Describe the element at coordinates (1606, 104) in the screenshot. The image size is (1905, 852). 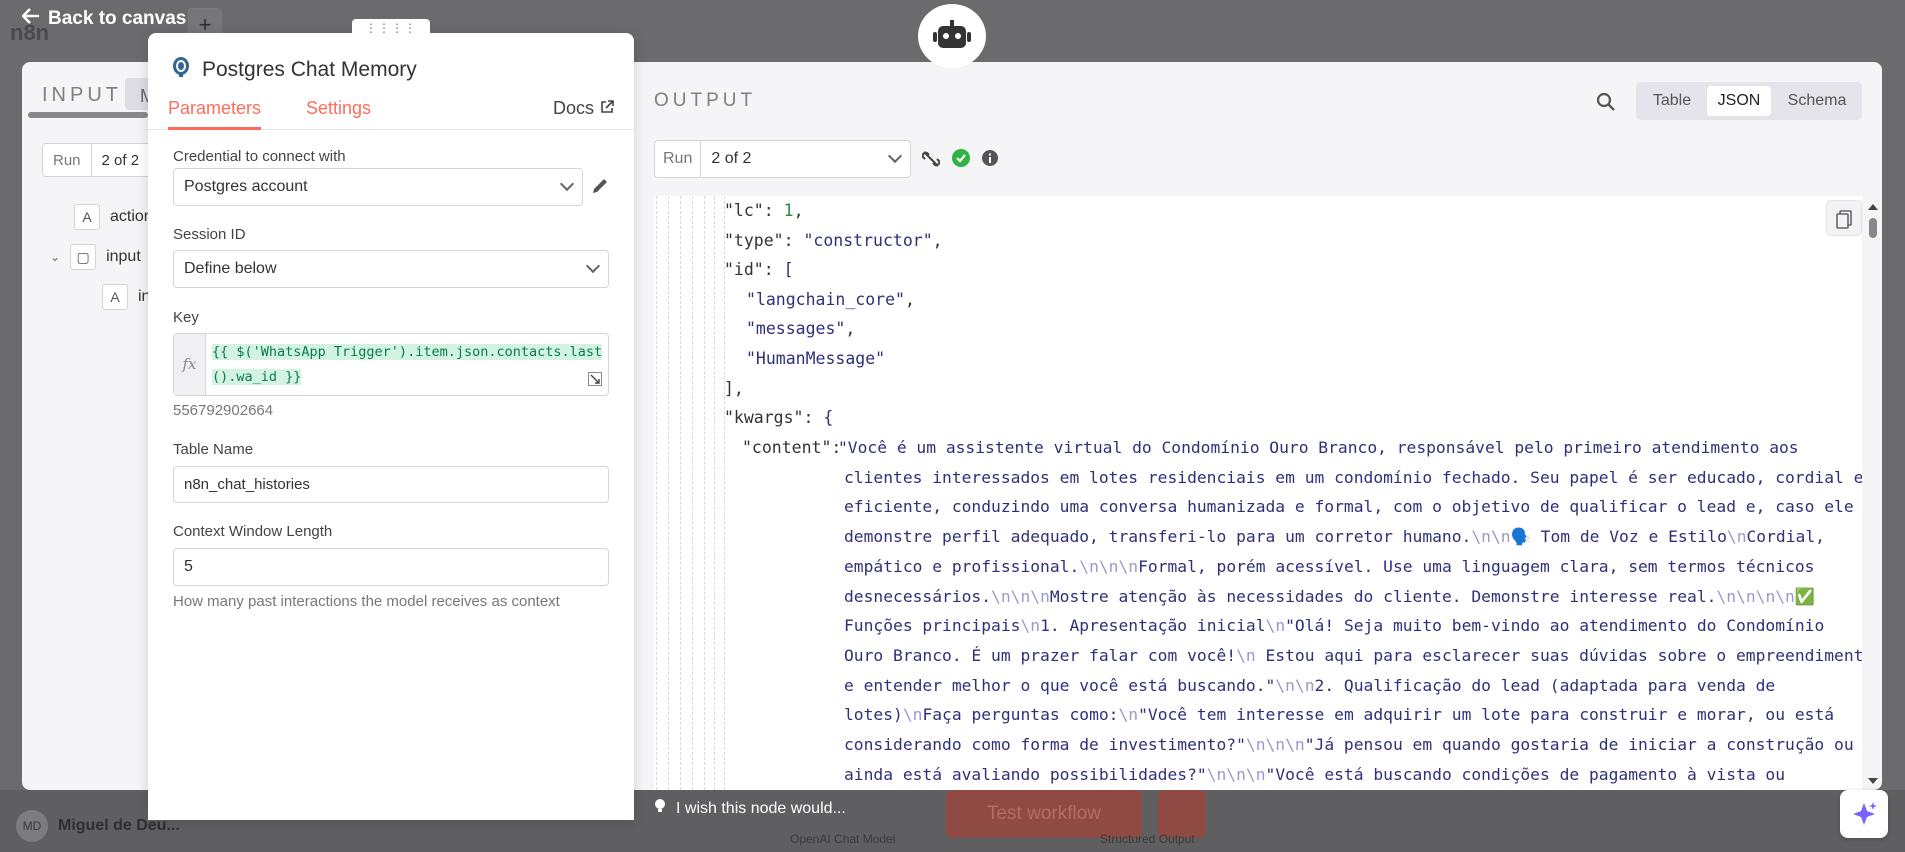
I see `search-icon` at that location.